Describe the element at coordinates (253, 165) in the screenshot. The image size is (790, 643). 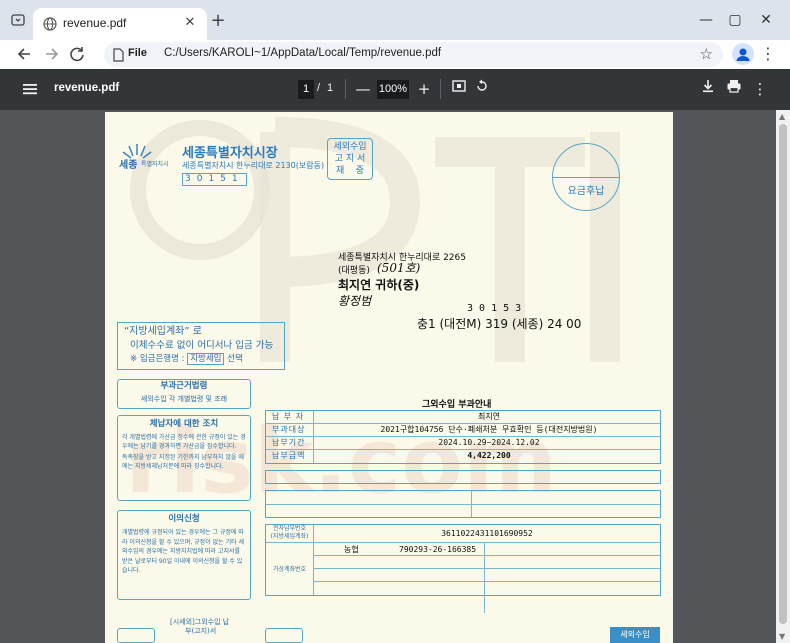
I see `sender-address: 세종특별자치시 한누리대로 2130(보람동)` at that location.